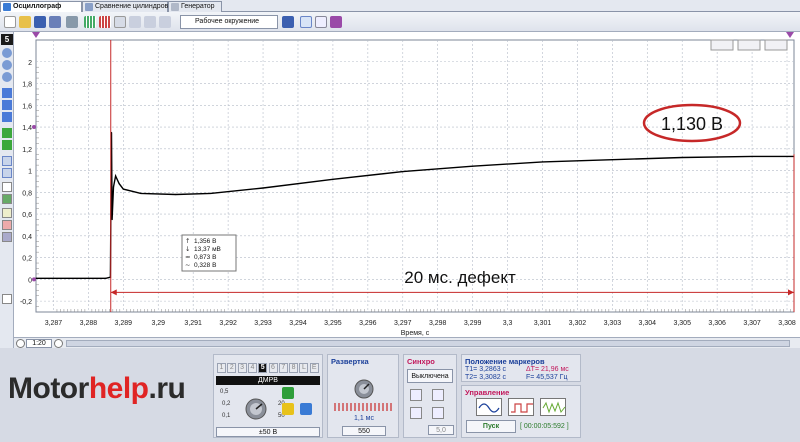  Describe the element at coordinates (7, 145) in the screenshot. I see `shift-down-icon` at that location.